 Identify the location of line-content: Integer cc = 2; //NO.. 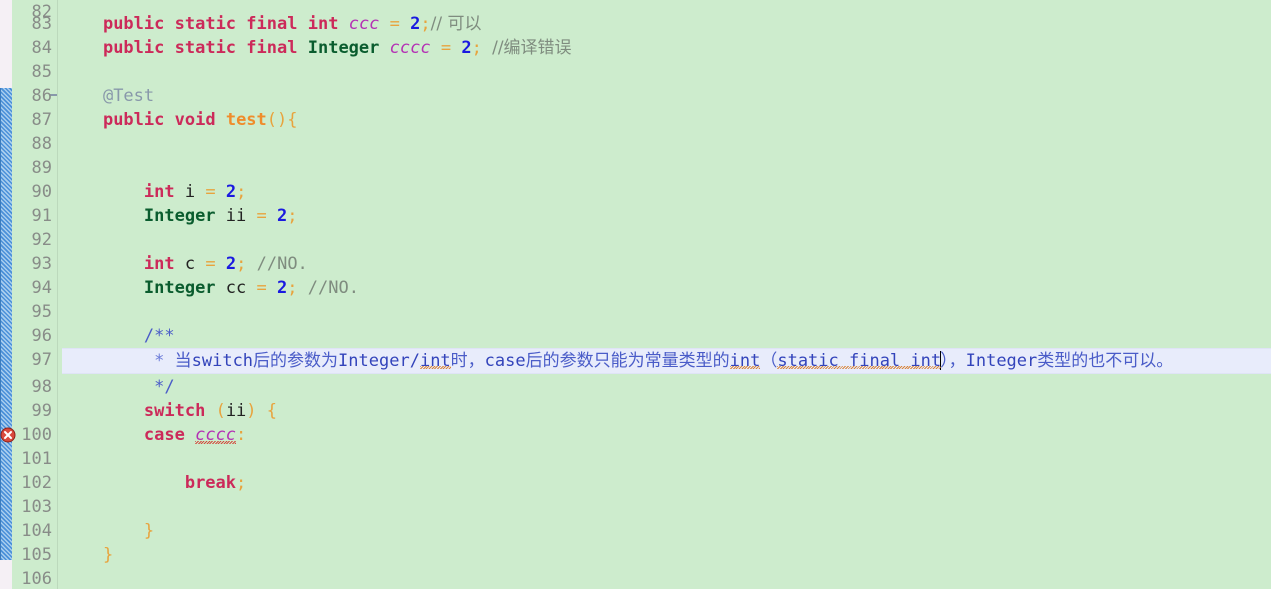
(210, 288).